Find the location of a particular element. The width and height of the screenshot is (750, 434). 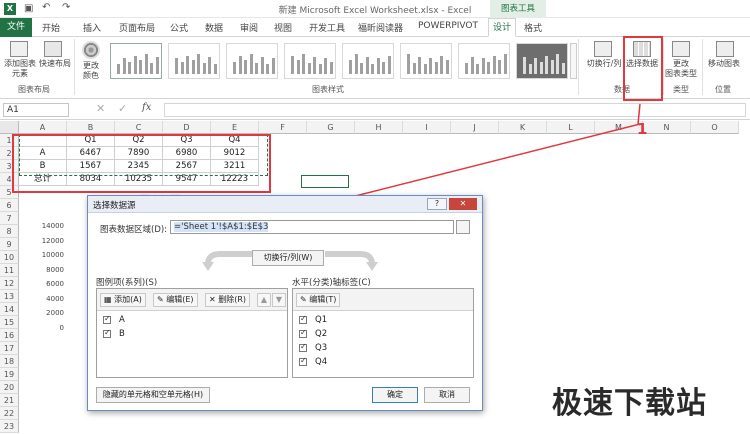

add-label: 添加(A) is located at coordinates (128, 299).